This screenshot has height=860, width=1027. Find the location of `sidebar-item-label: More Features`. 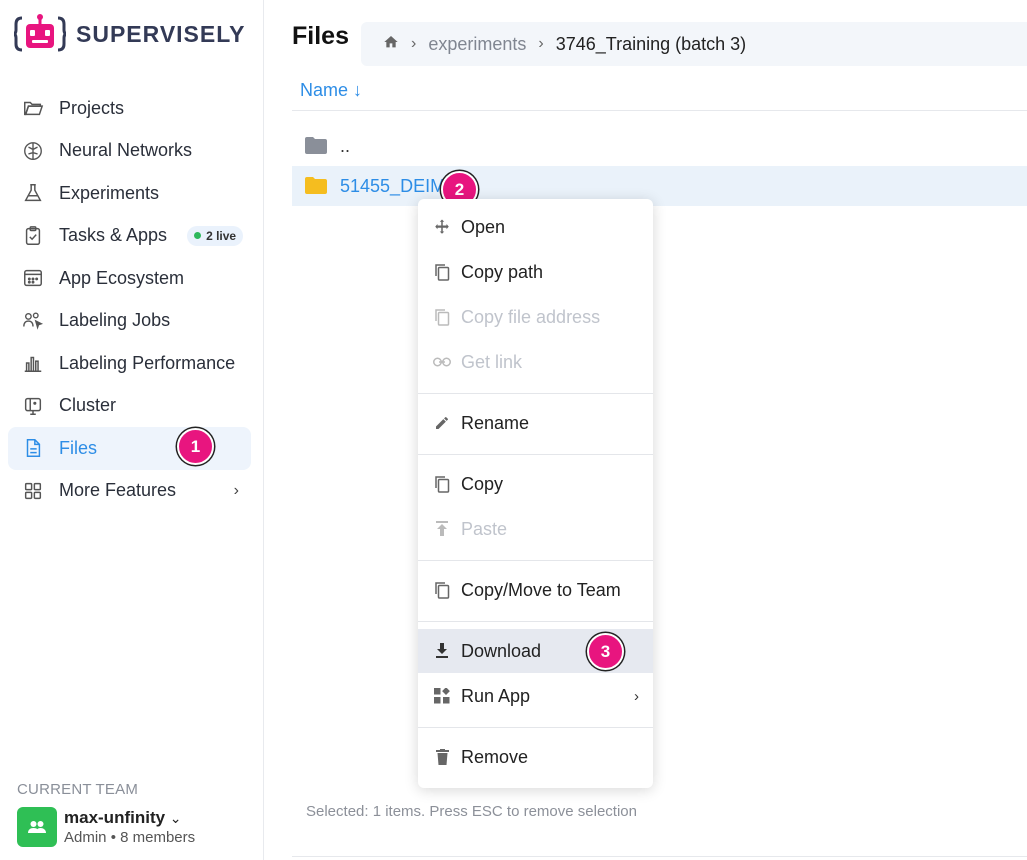

sidebar-item-label: More Features is located at coordinates (118, 490).